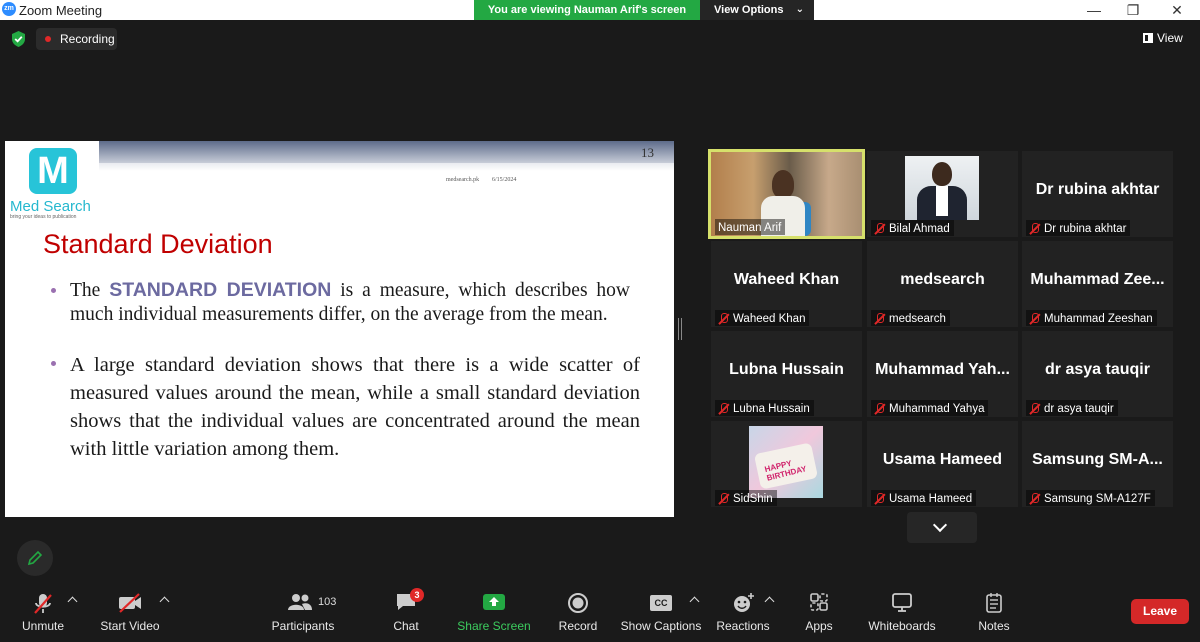  What do you see at coordinates (924, 498) in the screenshot?
I see `participant-name-label: Usama Hameed` at bounding box center [924, 498].